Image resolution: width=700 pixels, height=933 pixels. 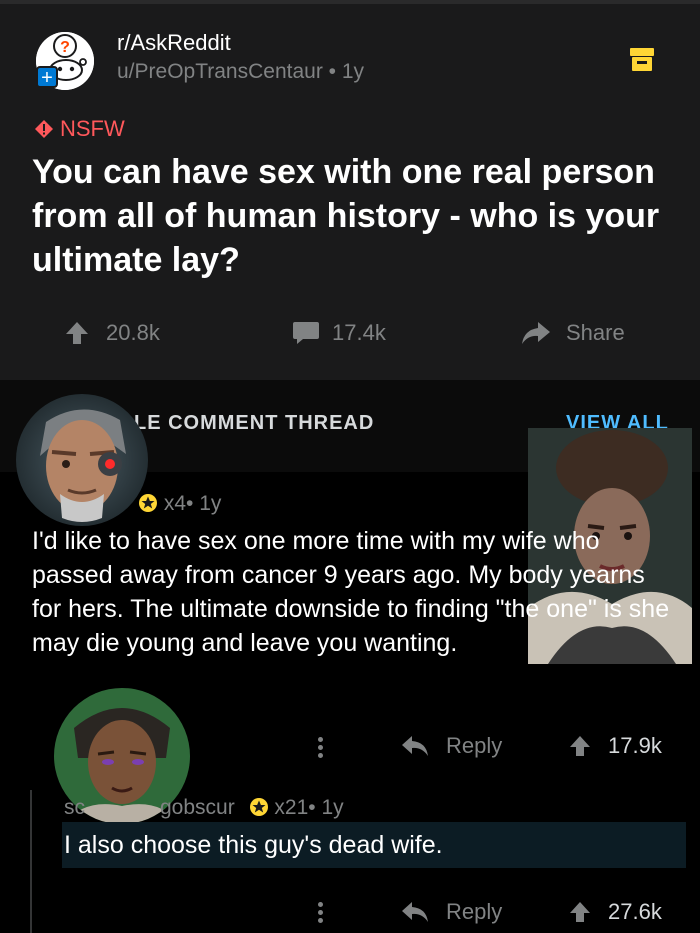 I want to click on upvote-button: 20.8k, so click(x=112, y=333).